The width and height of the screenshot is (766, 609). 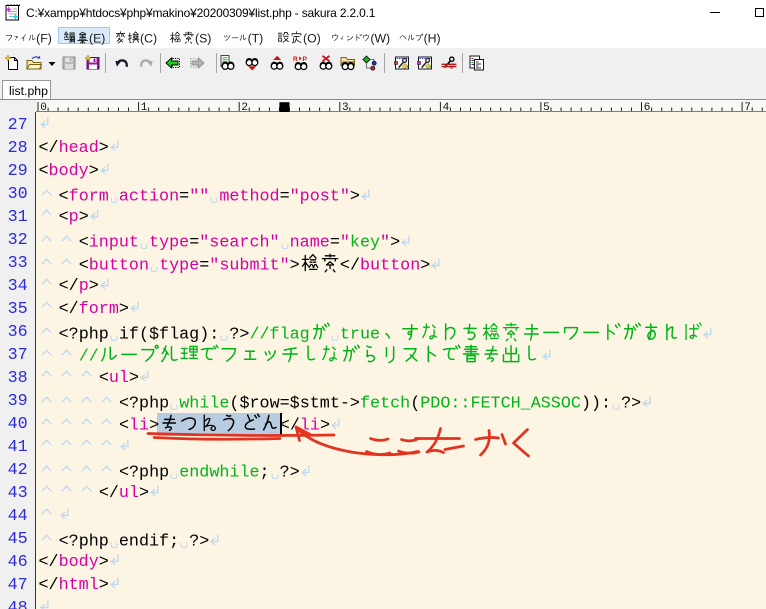 I want to click on svg-text: P, so click(x=305, y=59).